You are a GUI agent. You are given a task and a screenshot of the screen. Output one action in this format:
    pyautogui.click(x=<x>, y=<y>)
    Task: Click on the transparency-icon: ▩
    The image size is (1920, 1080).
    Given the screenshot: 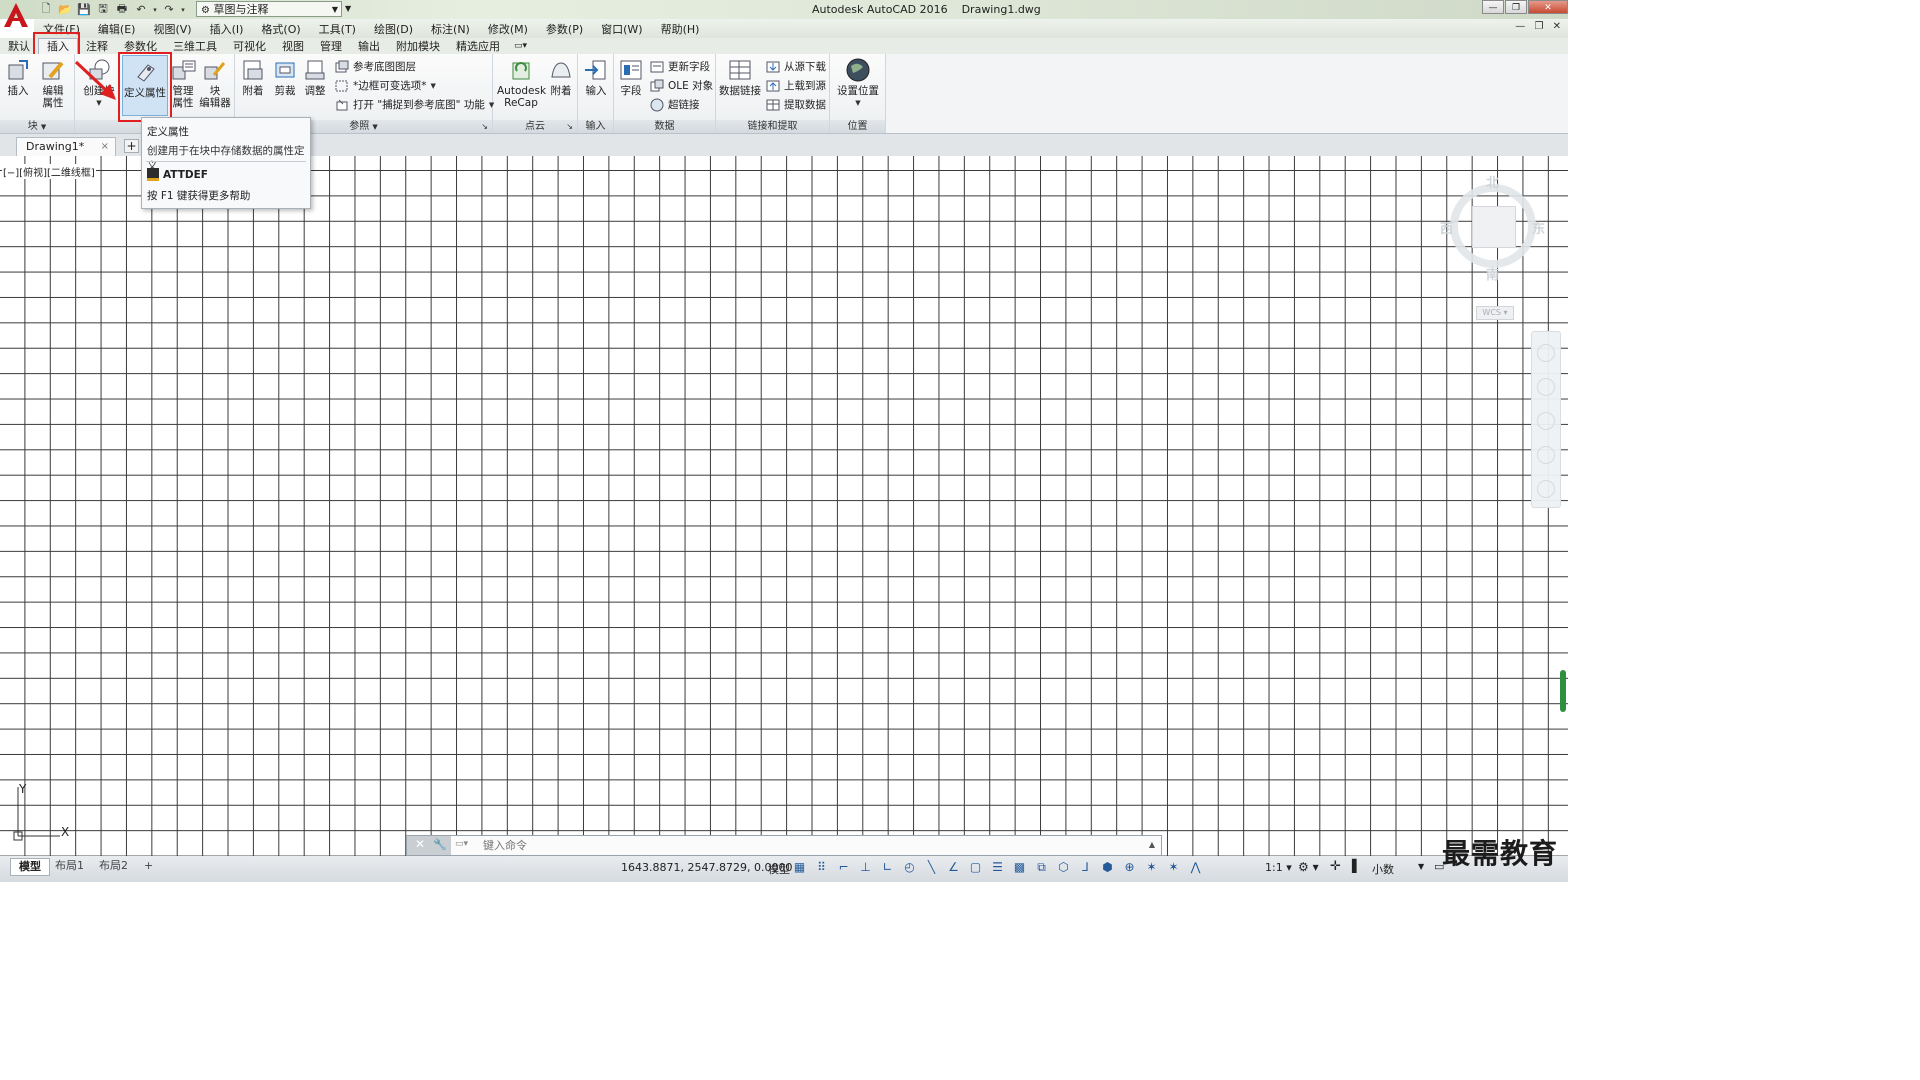 What is the action you would take?
    pyautogui.click(x=1019, y=867)
    